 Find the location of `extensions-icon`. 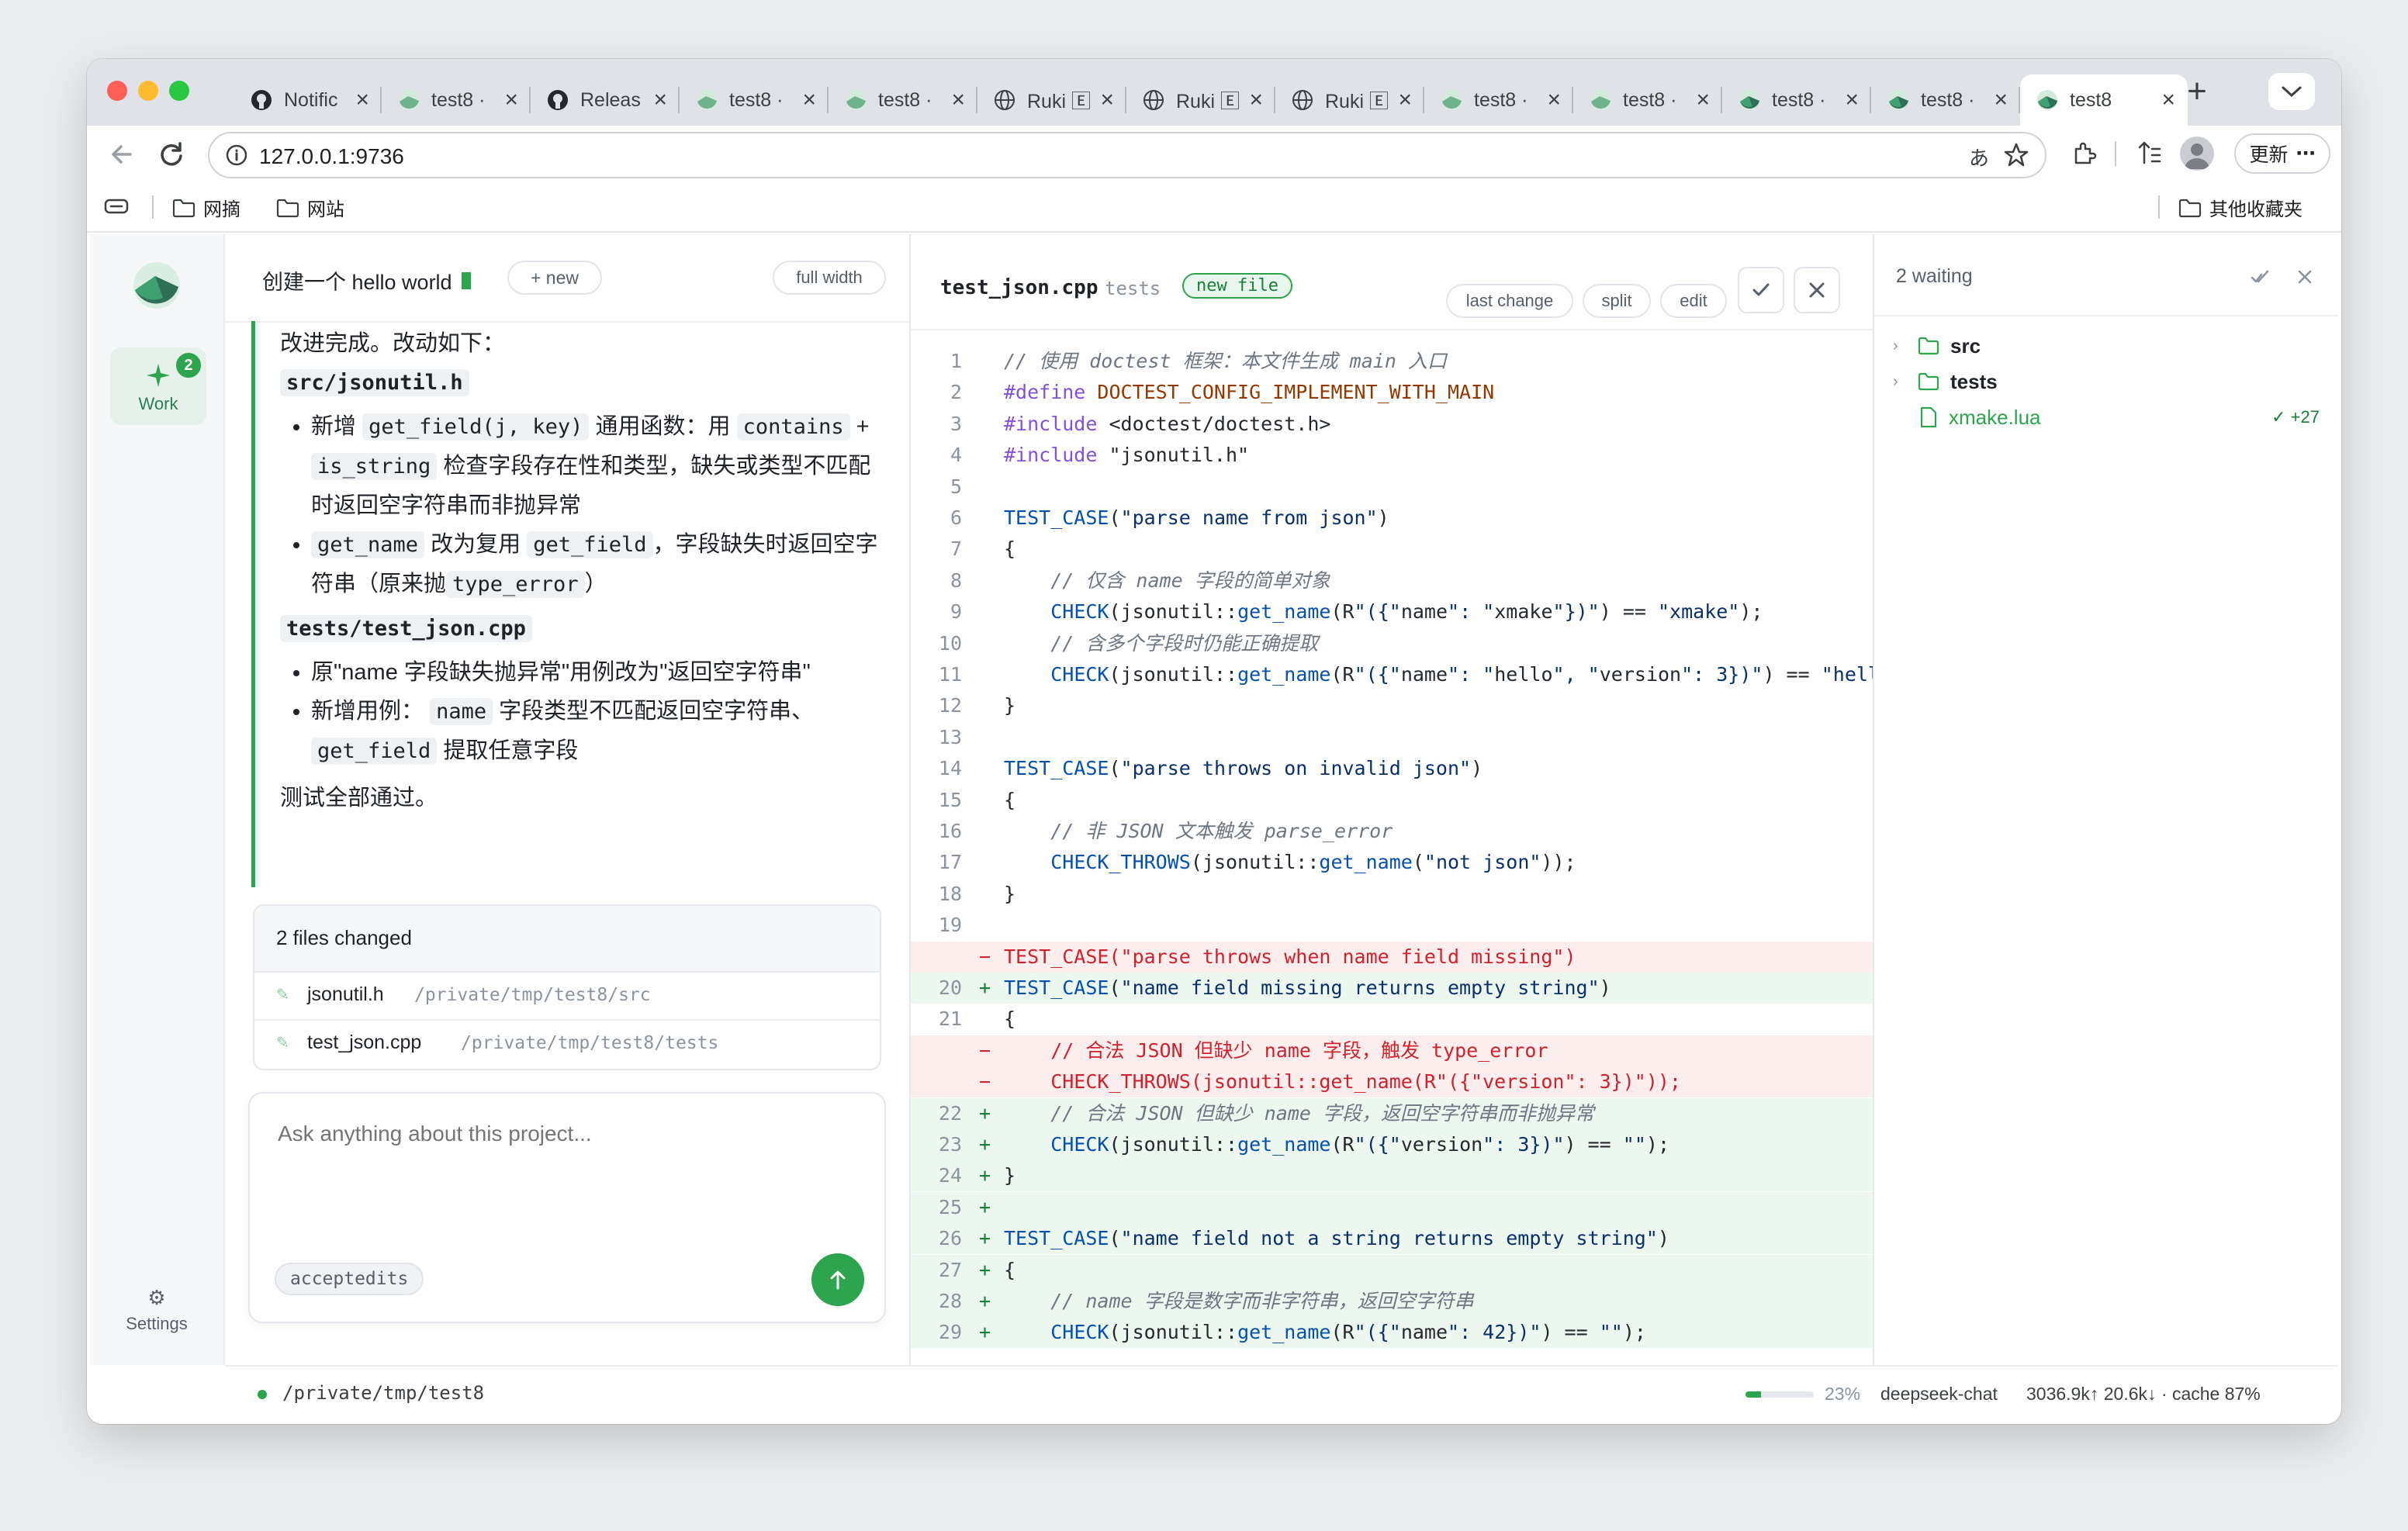

extensions-icon is located at coordinates (2084, 154).